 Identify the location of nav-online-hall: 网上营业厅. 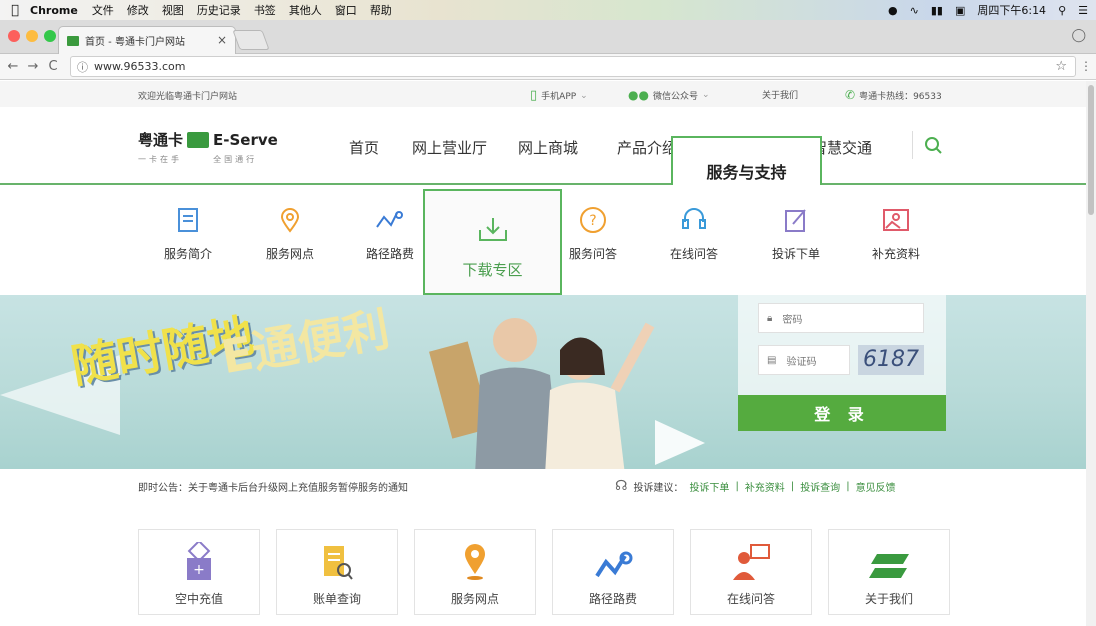
(449, 147).